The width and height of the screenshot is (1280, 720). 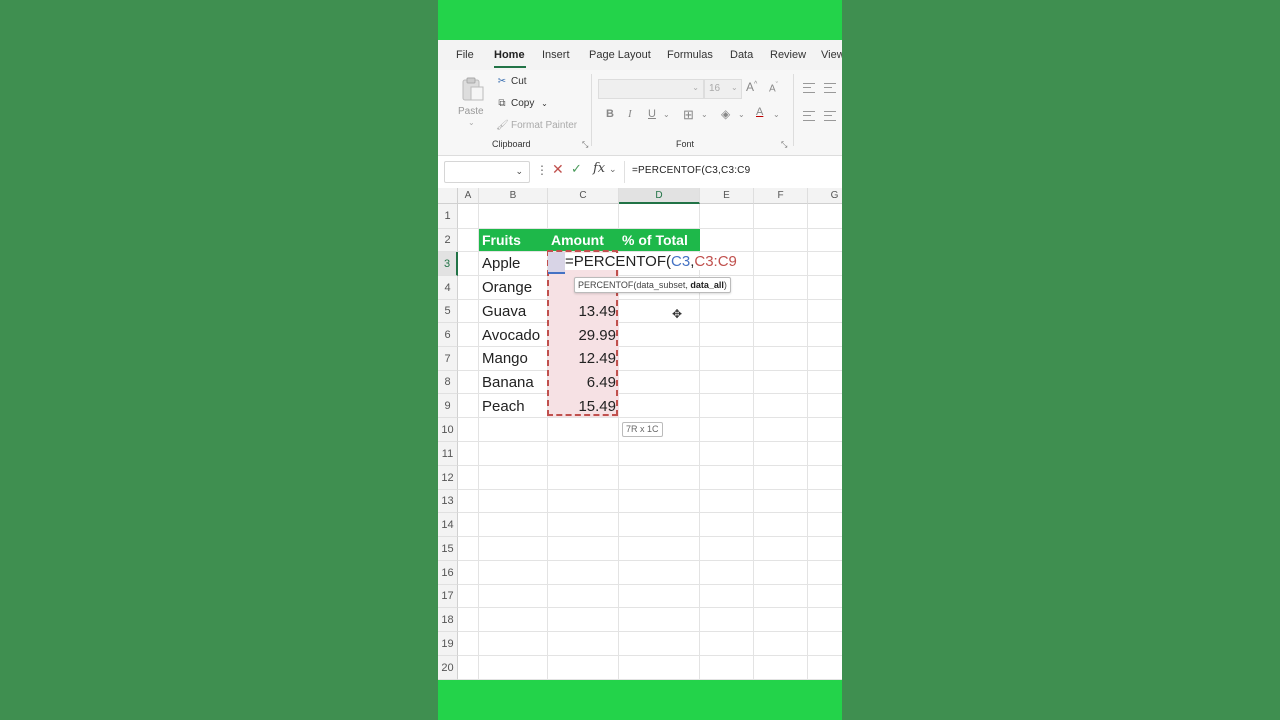 What do you see at coordinates (505, 358) in the screenshot?
I see `fruit-cell: Mango` at bounding box center [505, 358].